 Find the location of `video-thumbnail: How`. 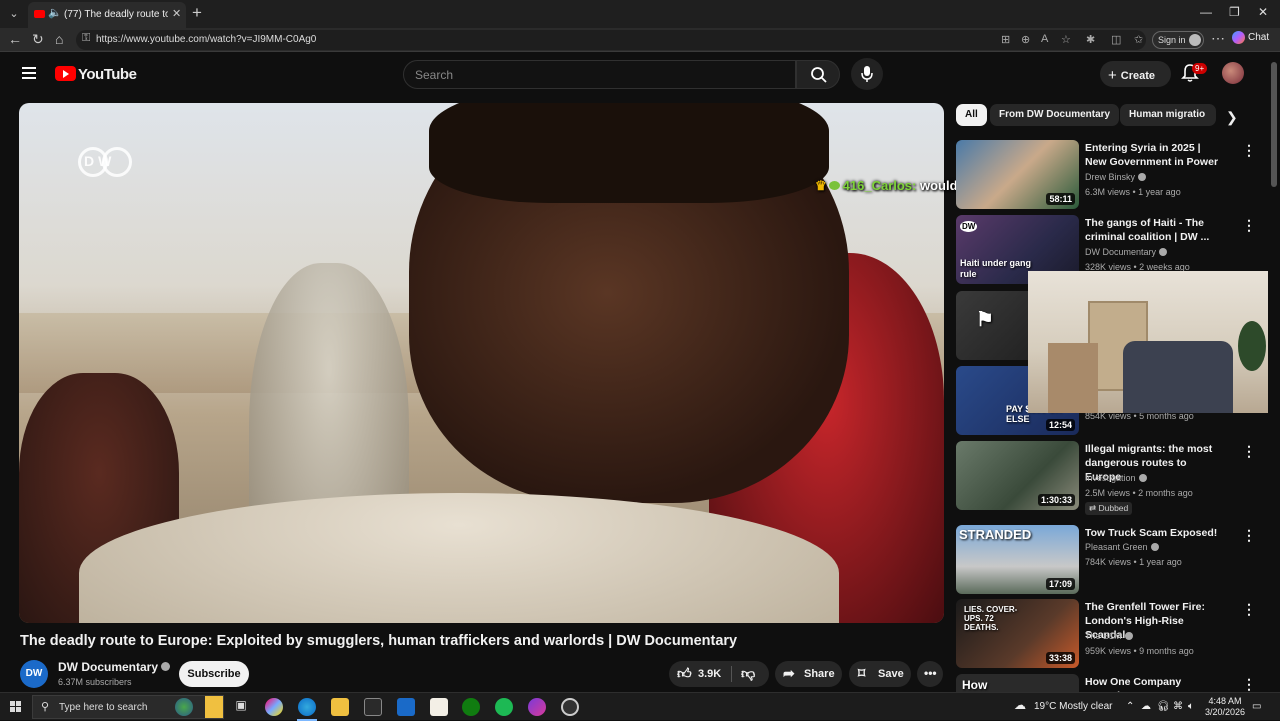

video-thumbnail: How is located at coordinates (1017, 683).